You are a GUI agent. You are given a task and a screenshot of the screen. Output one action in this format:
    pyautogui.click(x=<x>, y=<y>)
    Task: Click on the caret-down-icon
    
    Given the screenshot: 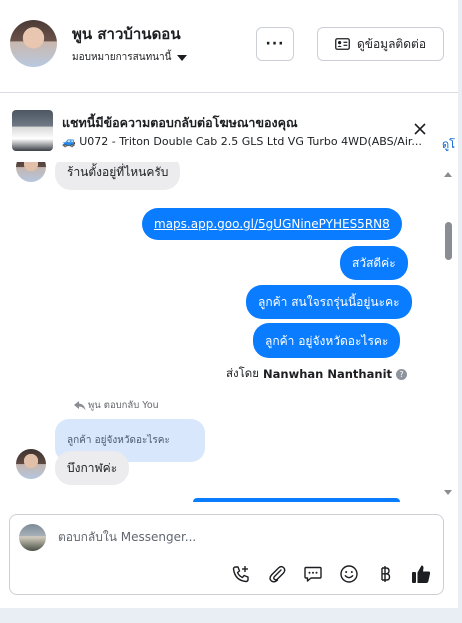 What is the action you would take?
    pyautogui.click(x=182, y=57)
    